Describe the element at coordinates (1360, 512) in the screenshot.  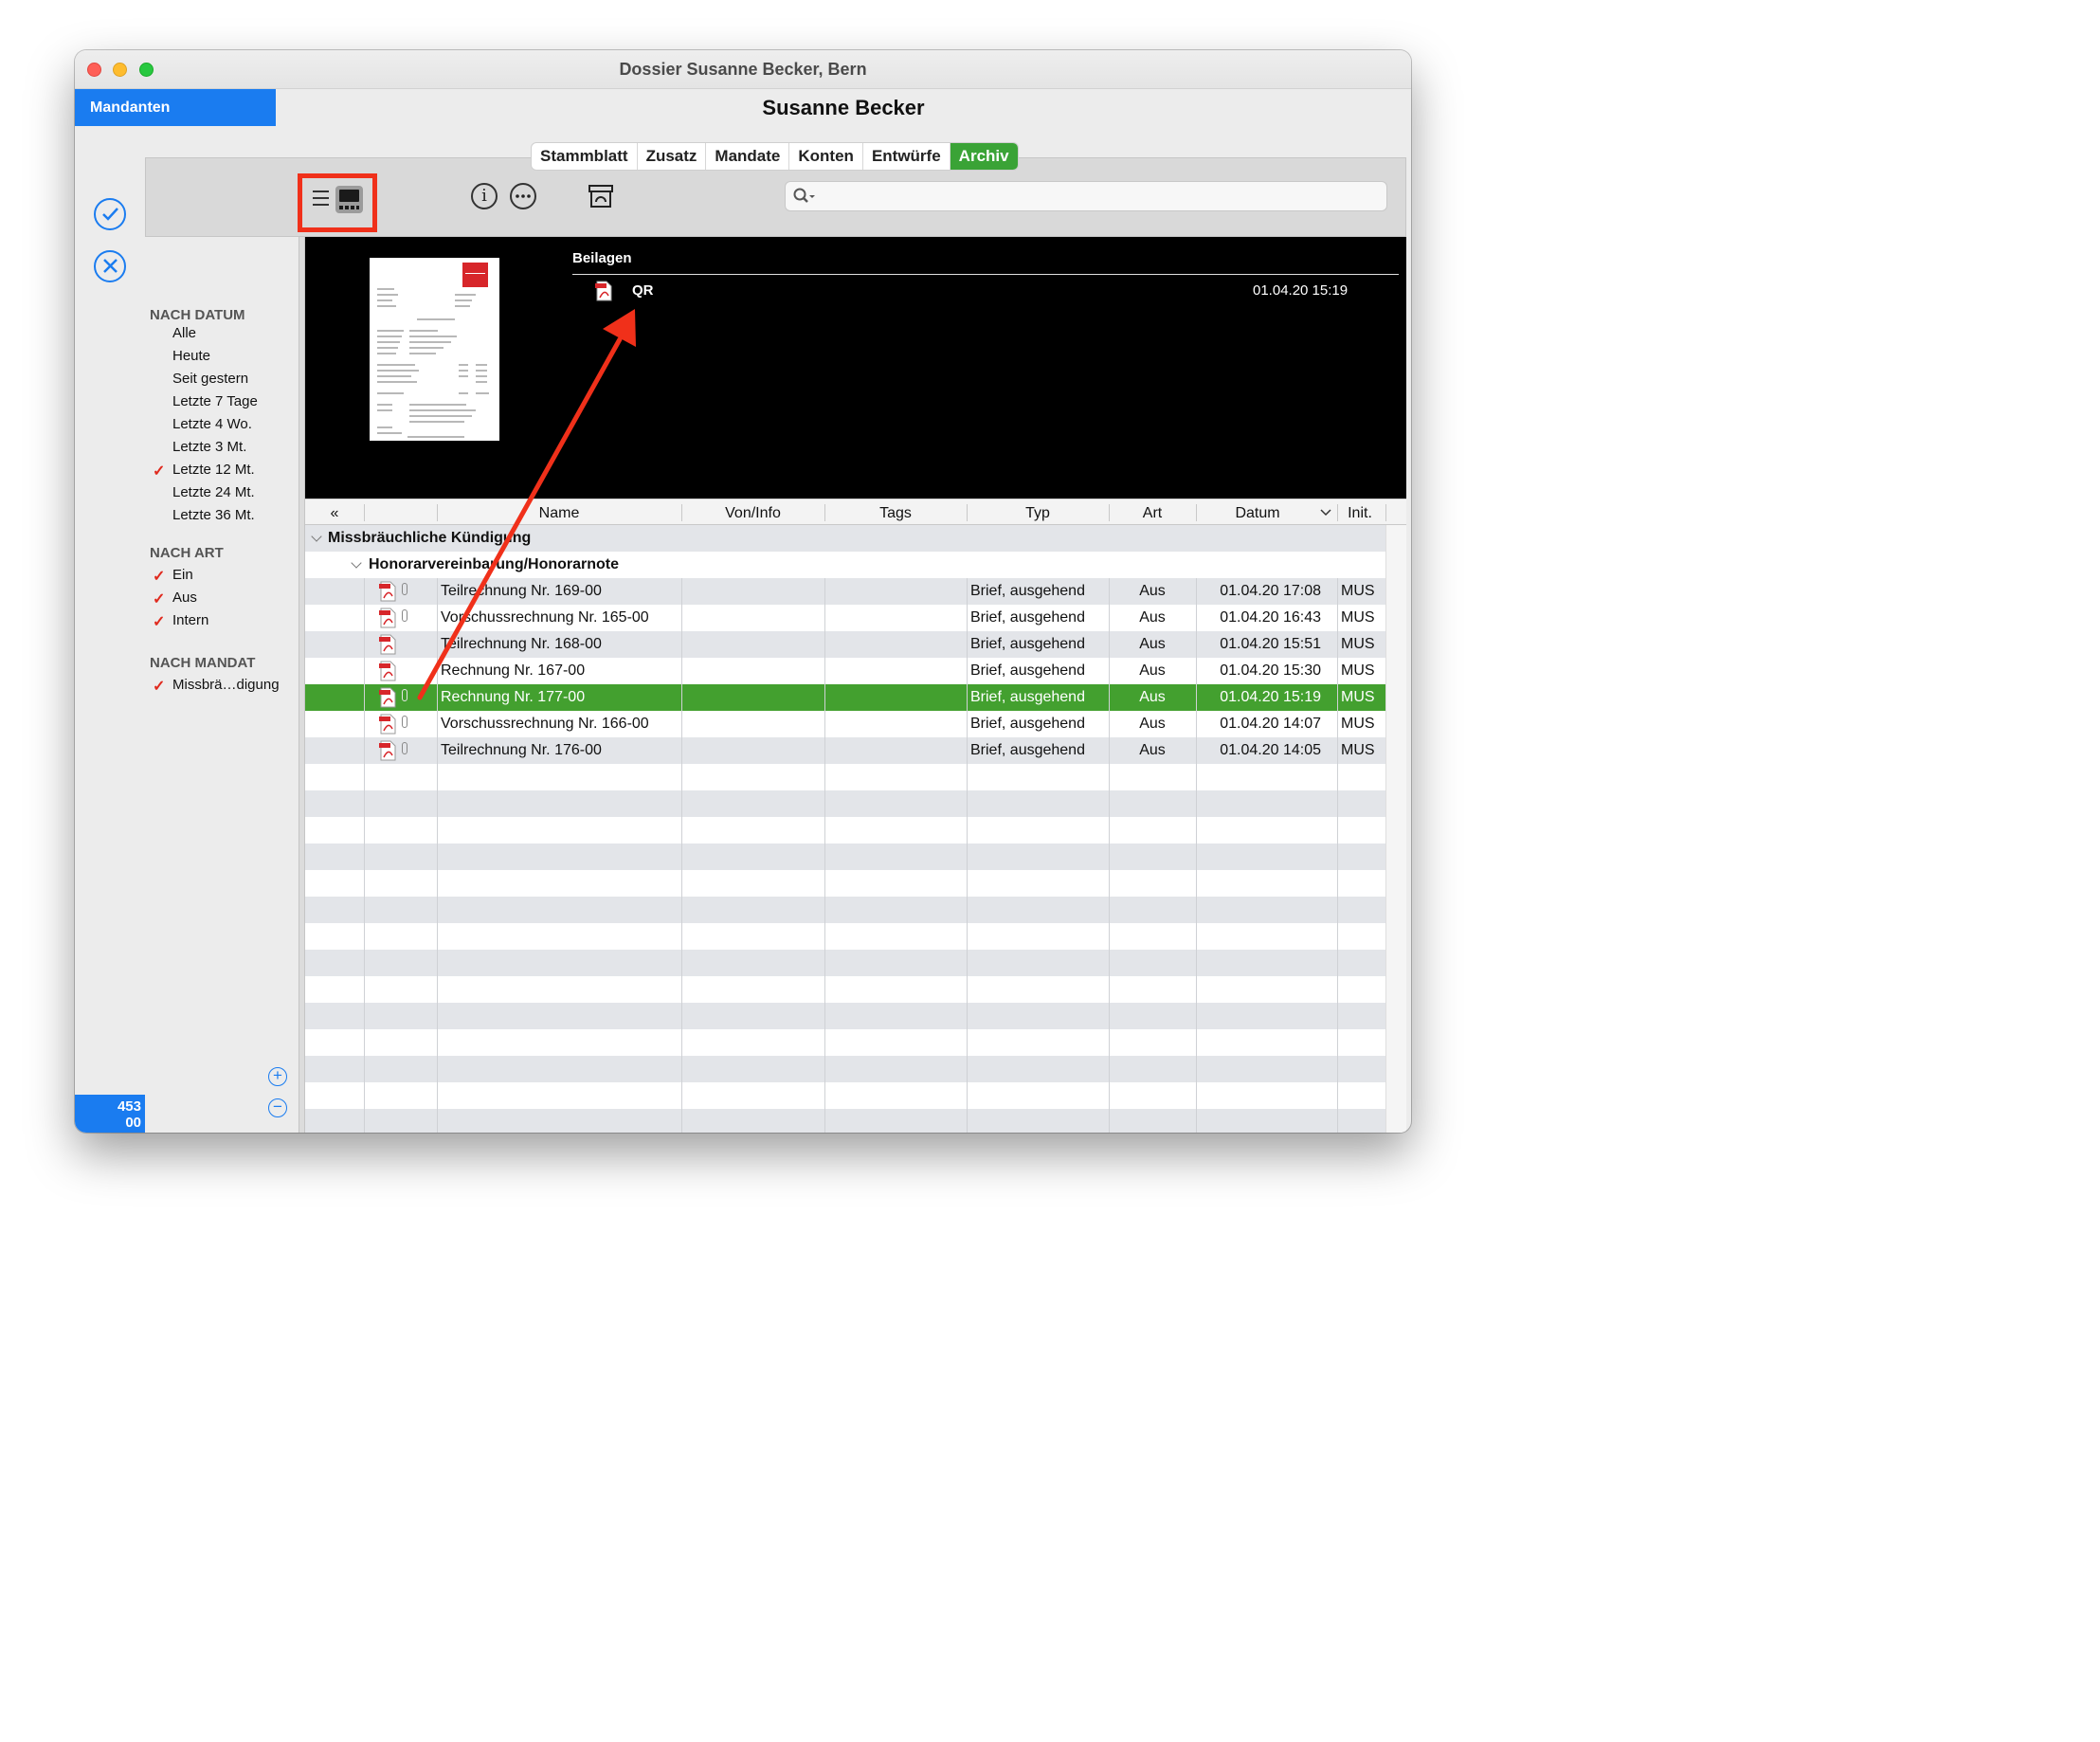
I see `column-header-init: Init.` at that location.